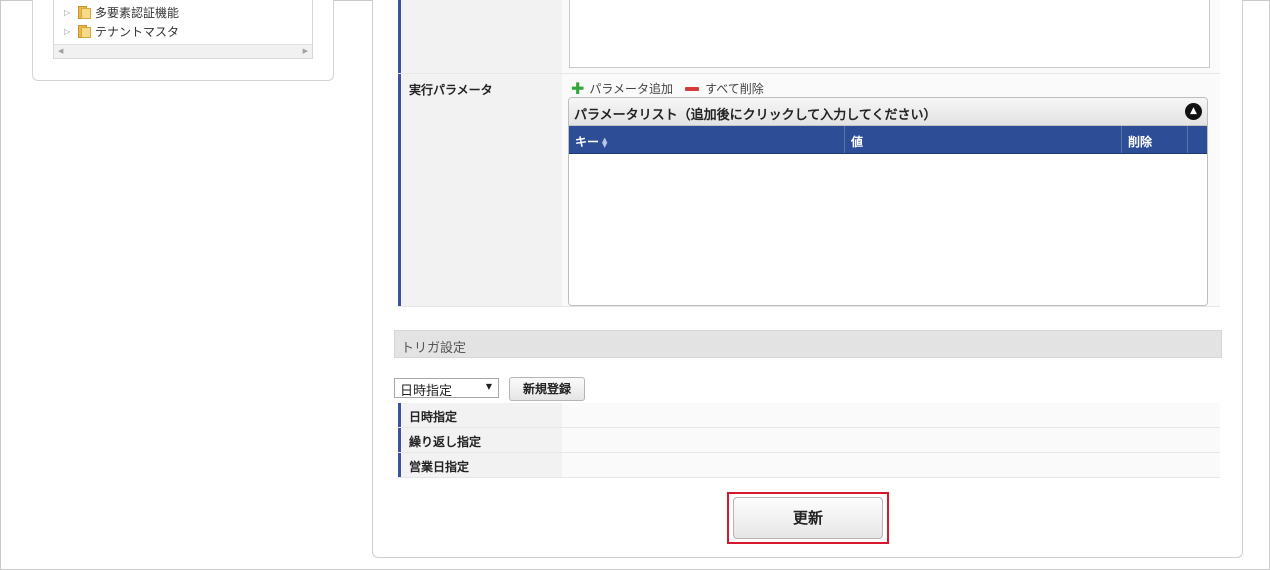 The width and height of the screenshot is (1270, 570). Describe the element at coordinates (426, 391) in the screenshot. I see `select-value: 日時指定` at that location.